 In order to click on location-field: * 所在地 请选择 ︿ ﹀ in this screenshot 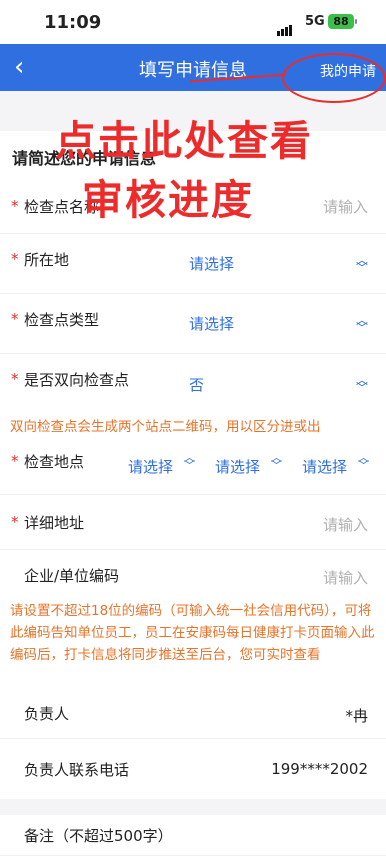, I will do `click(193, 264)`.